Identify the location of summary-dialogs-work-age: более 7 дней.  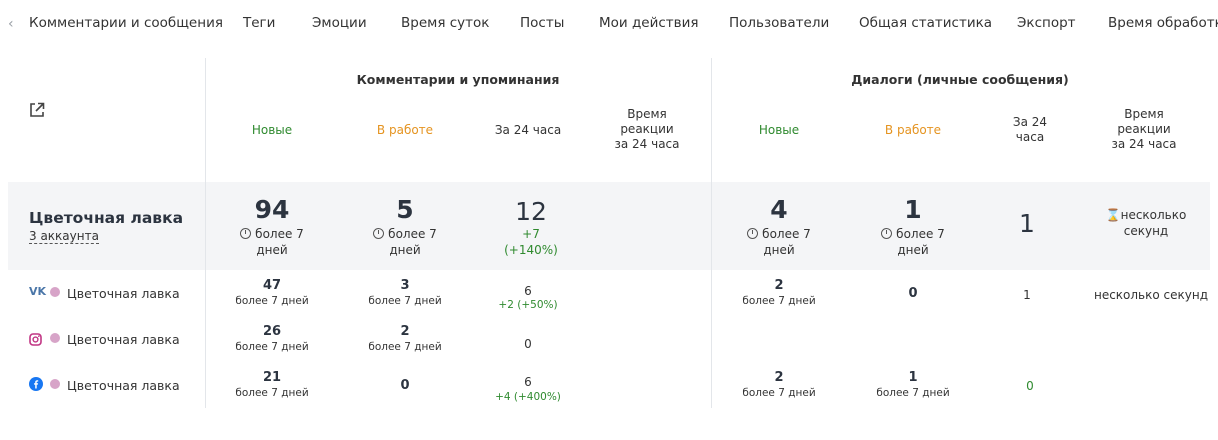
(913, 242).